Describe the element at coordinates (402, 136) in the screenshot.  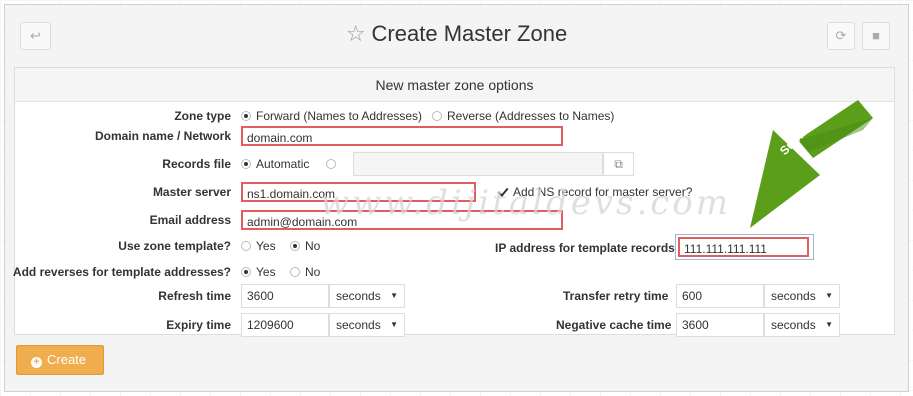
I see `domain-input: domain.com` at that location.